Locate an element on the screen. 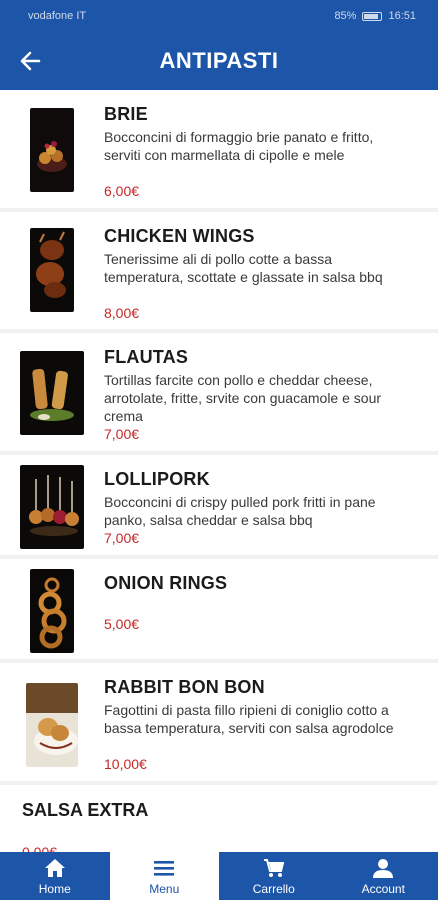 Image resolution: width=438 pixels, height=900 pixels. list-item: ONION RINGS 5,00€ is located at coordinates (219, 611).